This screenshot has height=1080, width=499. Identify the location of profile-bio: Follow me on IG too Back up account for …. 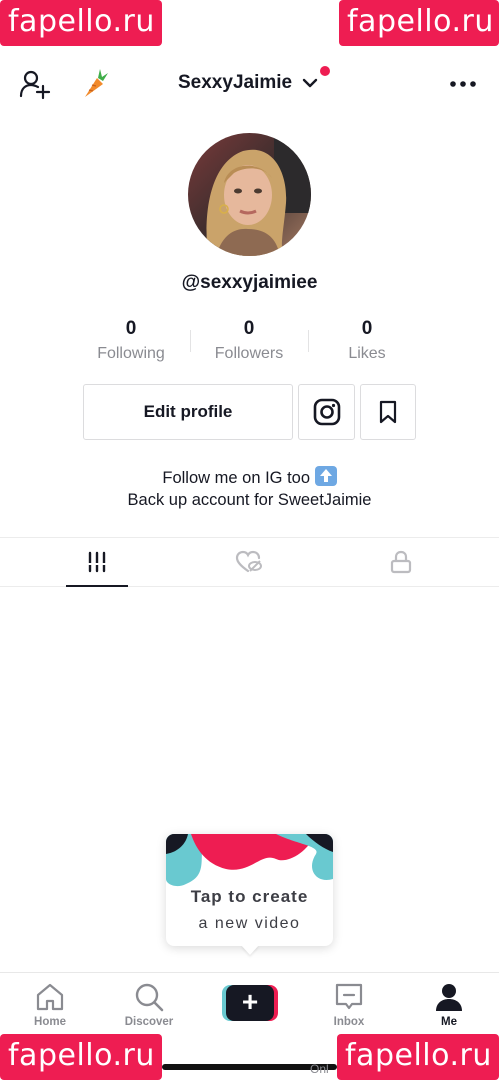
(249, 488).